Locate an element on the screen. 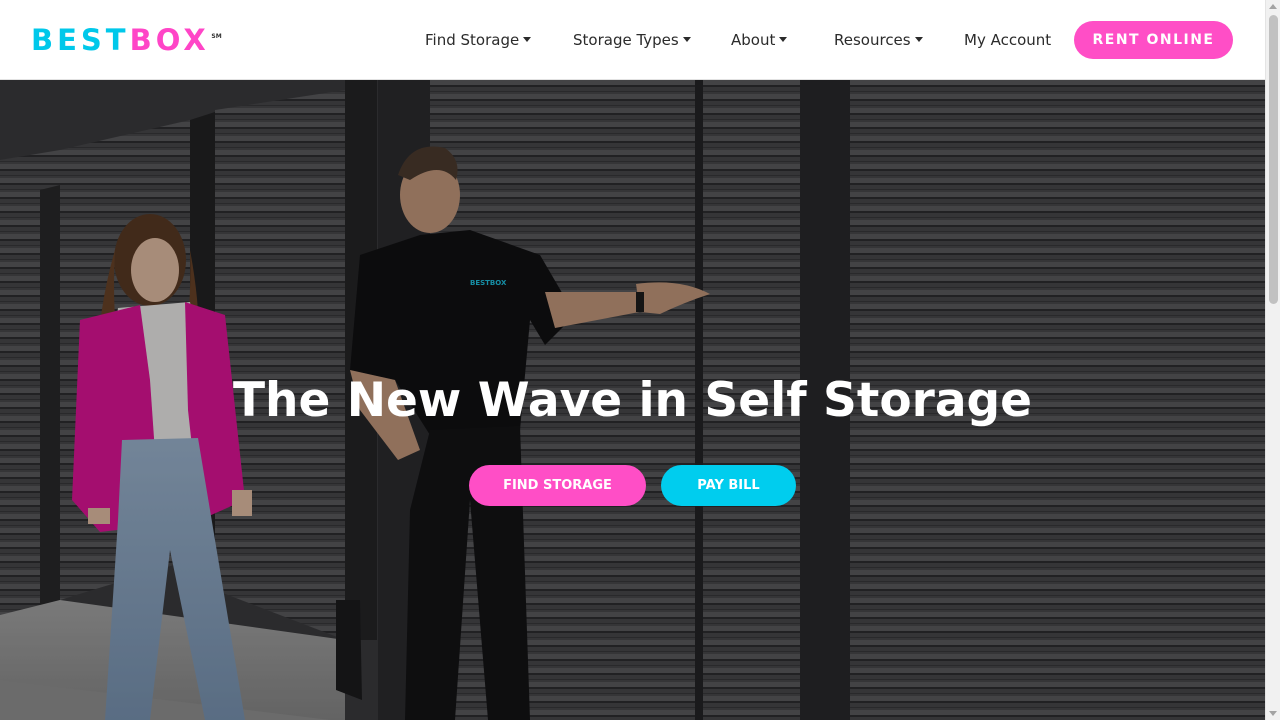 The width and height of the screenshot is (1280, 720). nav-label: About is located at coordinates (753, 40).